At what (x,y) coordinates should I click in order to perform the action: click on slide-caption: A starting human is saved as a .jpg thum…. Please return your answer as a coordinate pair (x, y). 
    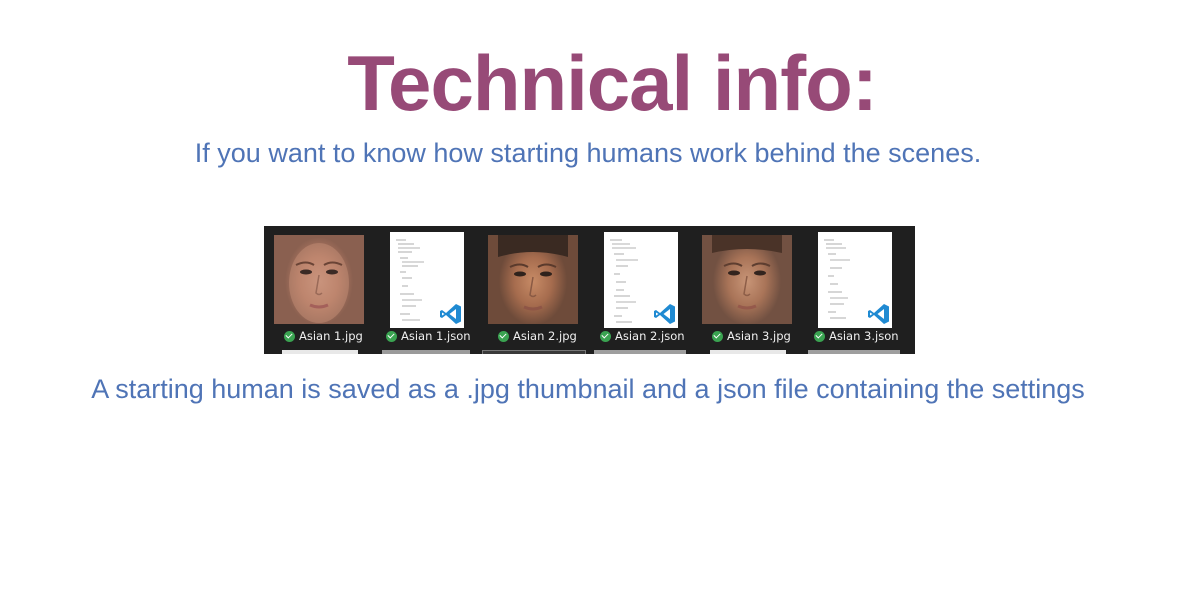
    Looking at the image, I should click on (588, 389).